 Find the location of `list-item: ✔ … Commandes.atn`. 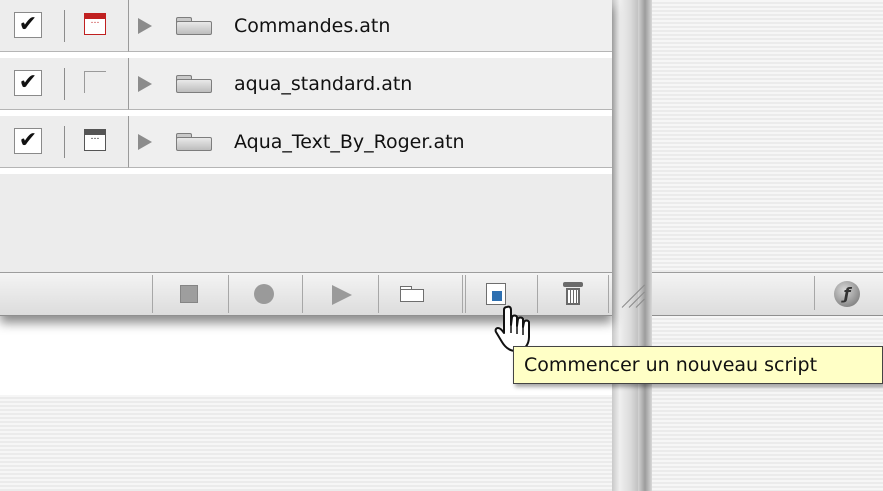

list-item: ✔ … Commandes.atn is located at coordinates (306, 26).